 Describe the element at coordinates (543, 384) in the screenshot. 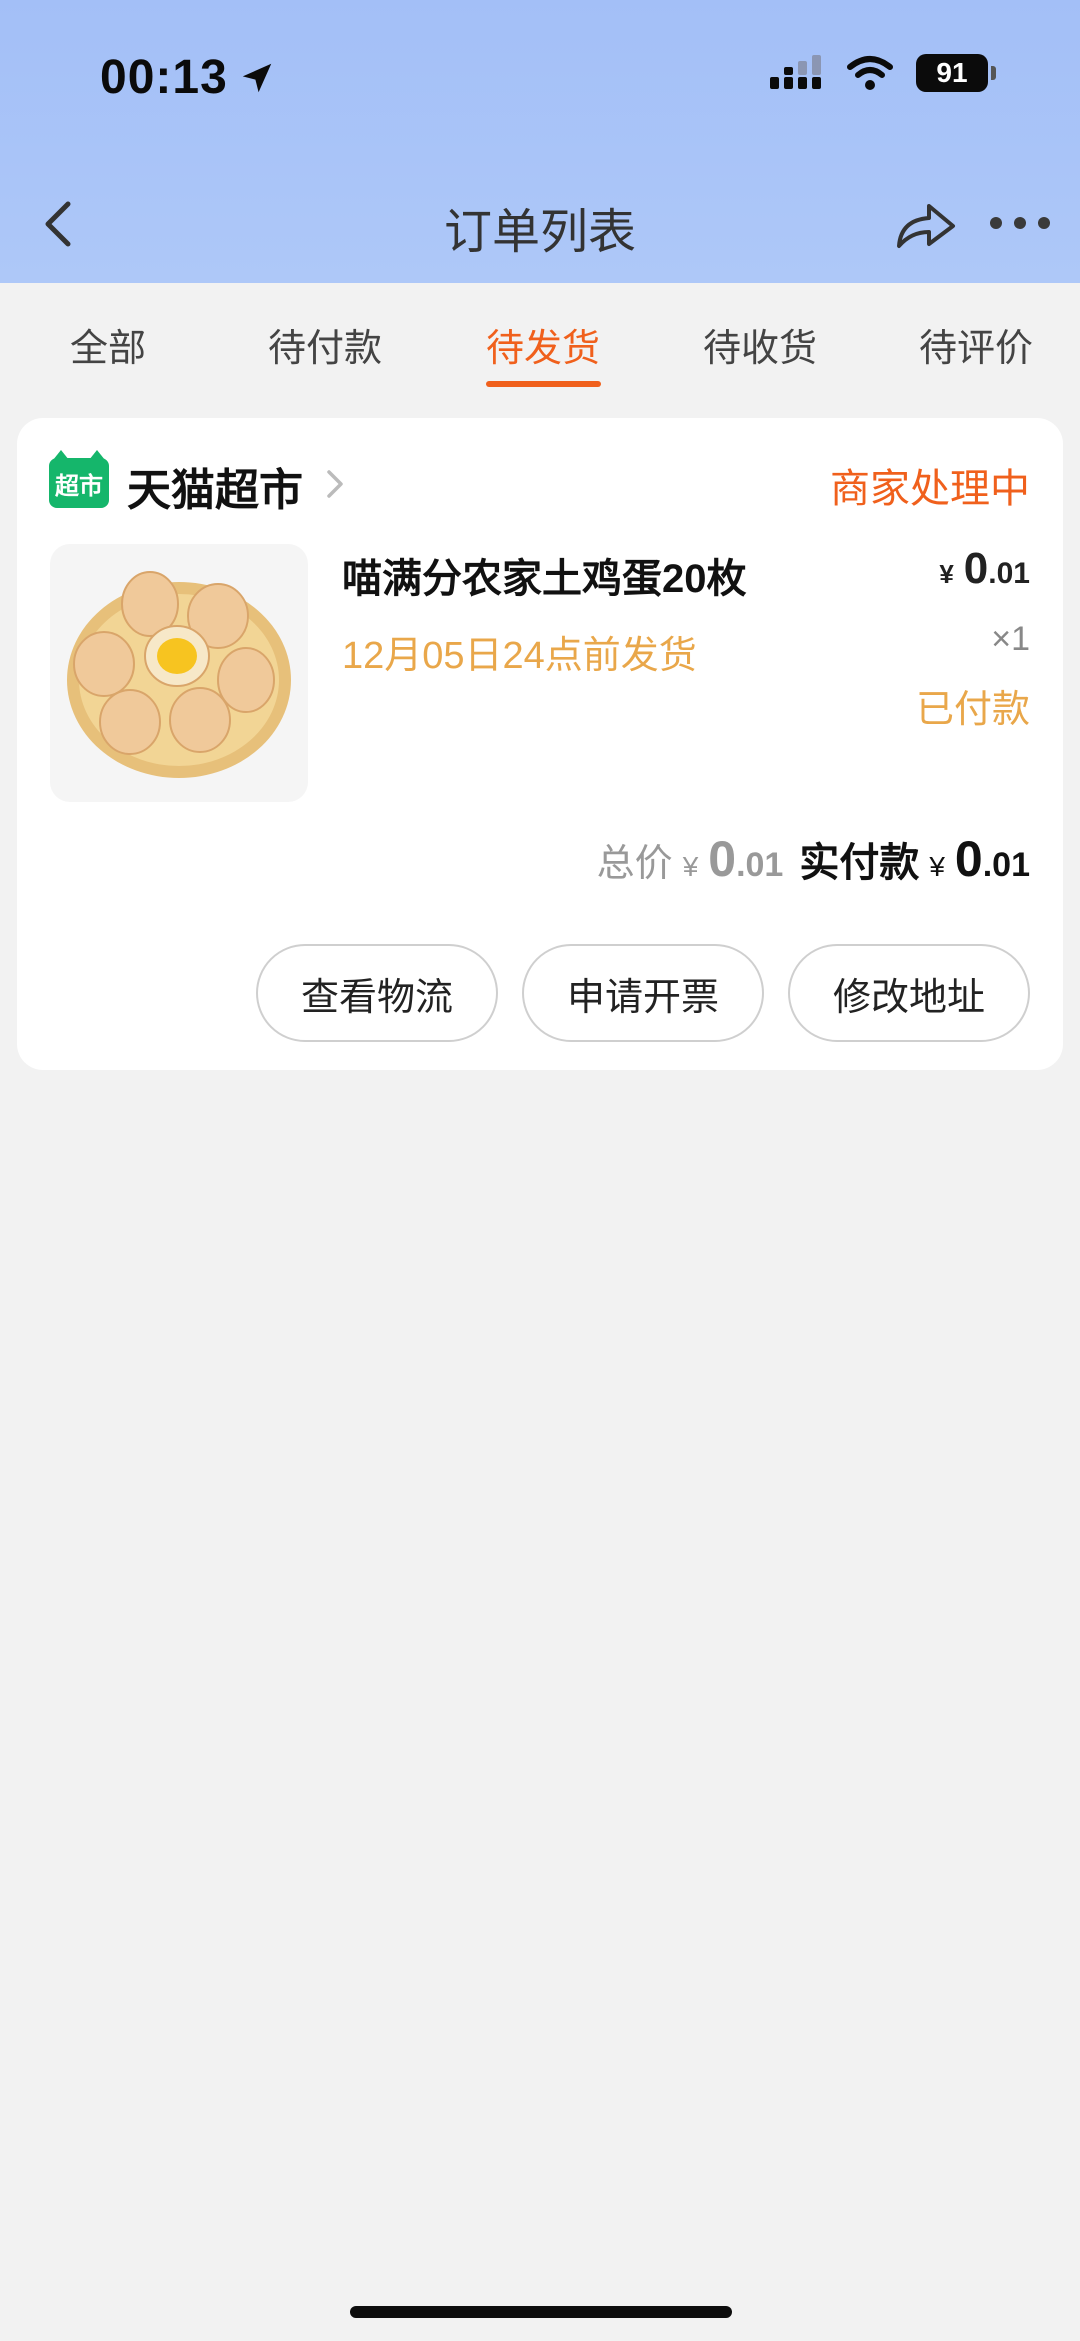

I see `active-tab-indicator` at that location.